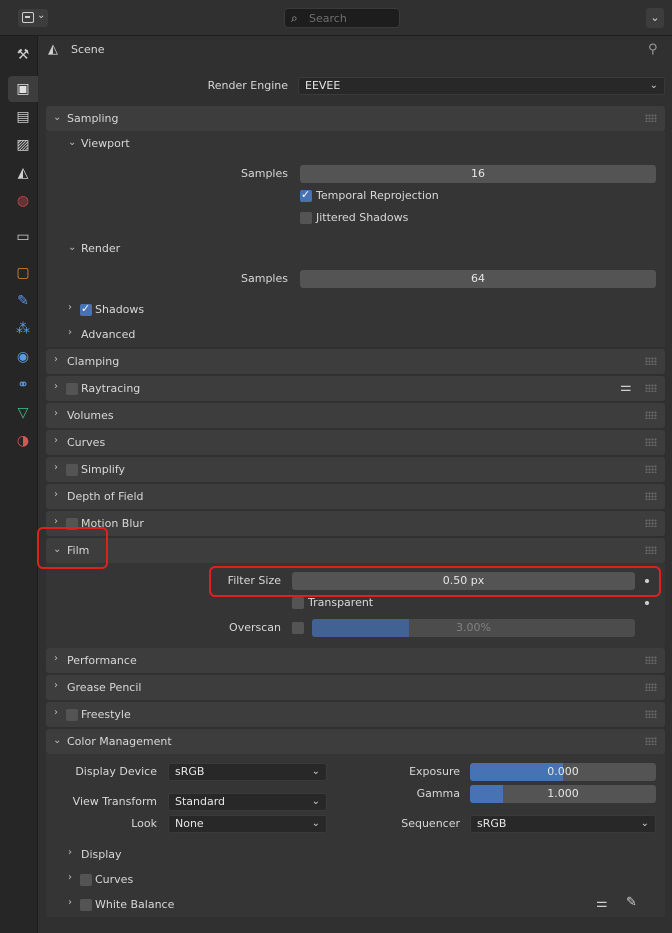 The height and width of the screenshot is (933, 672). What do you see at coordinates (355, 144) in the screenshot?
I see `viewport-subpanel-header: ⌄ Viewport` at bounding box center [355, 144].